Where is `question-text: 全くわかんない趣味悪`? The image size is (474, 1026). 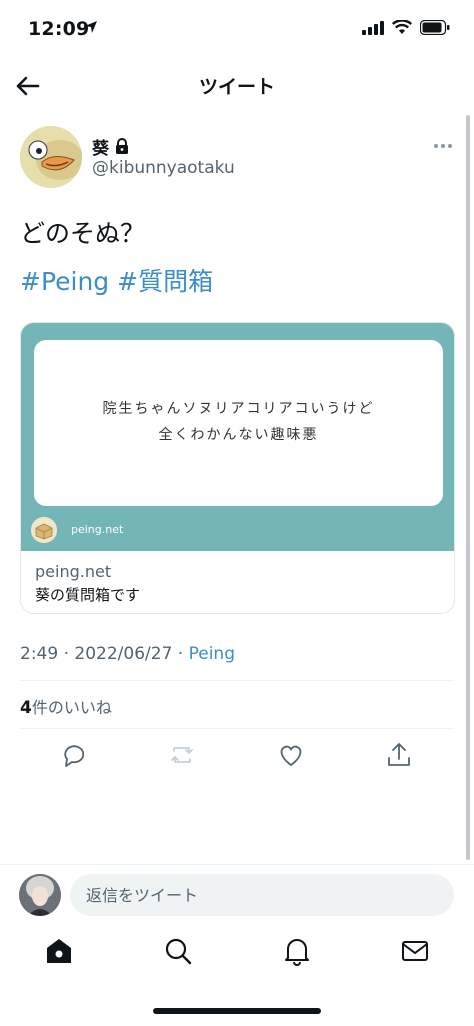 question-text: 全くわかんない趣味悪 is located at coordinates (238, 435).